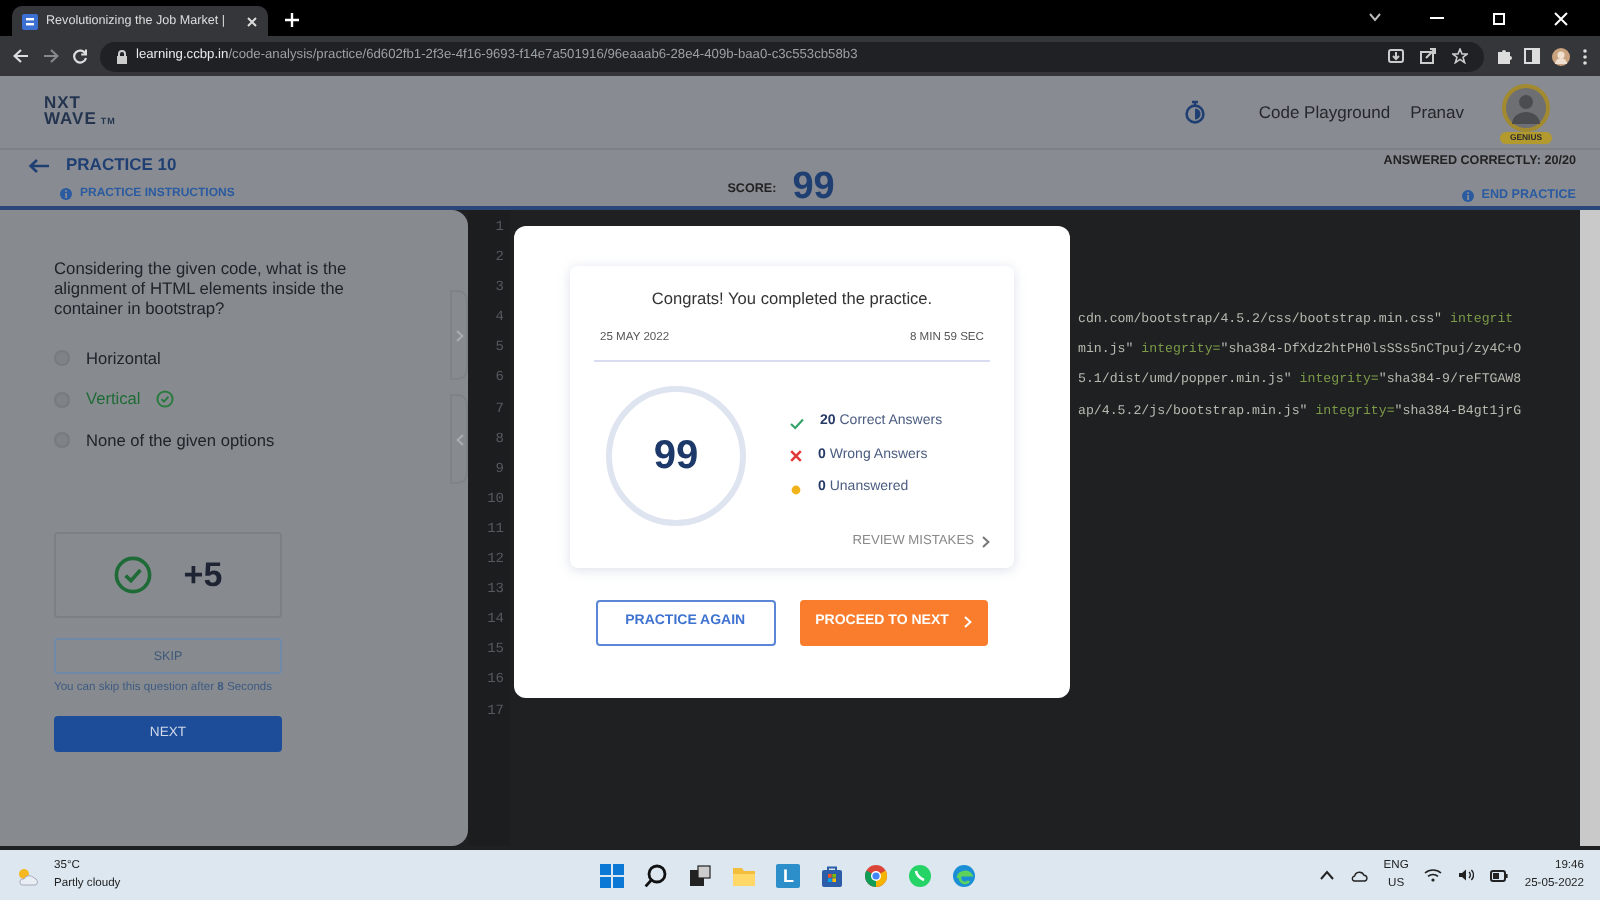 Image resolution: width=1600 pixels, height=900 pixels. I want to click on dot-icon, so click(796, 489).